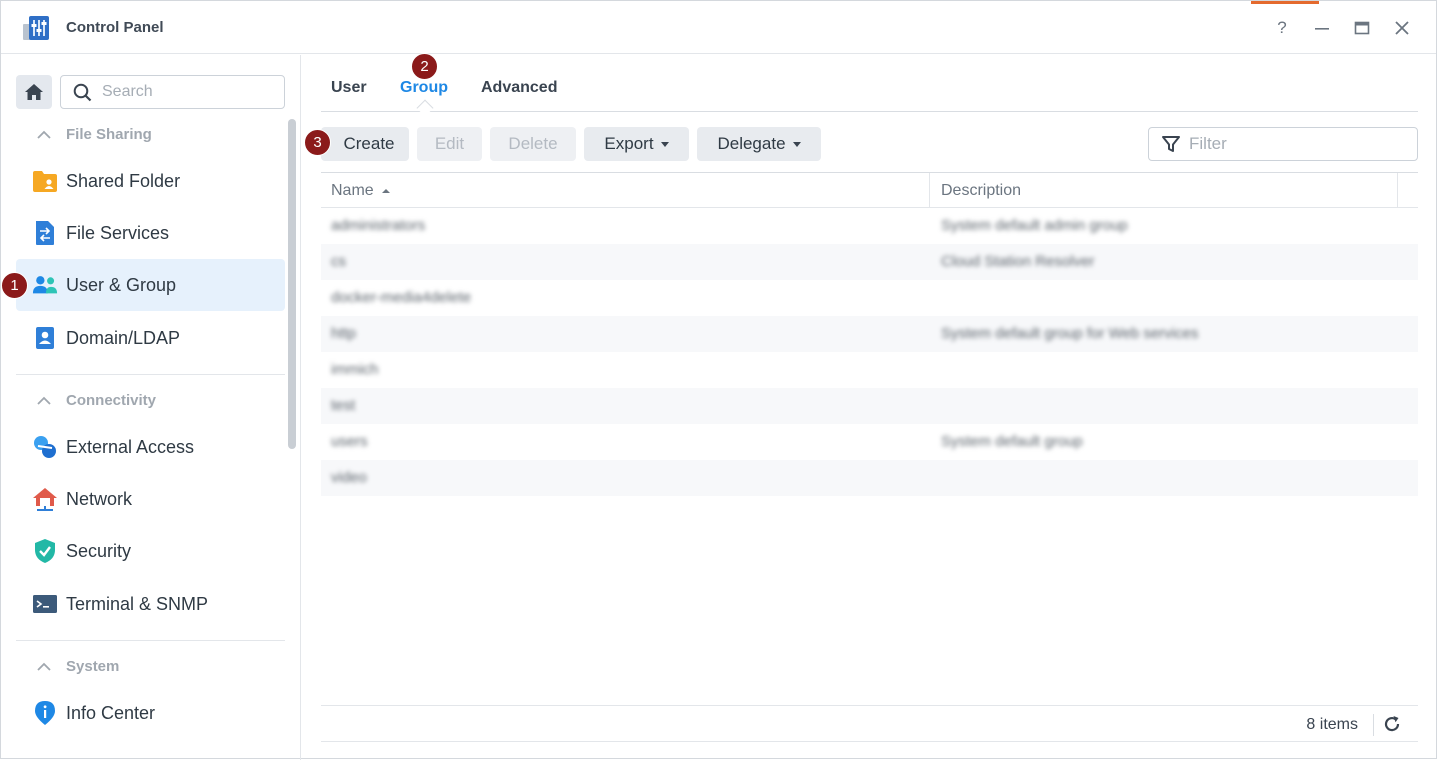 The image size is (1437, 760). Describe the element at coordinates (869, 262) in the screenshot. I see `table-row: cs Cloud Station Resolver` at that location.